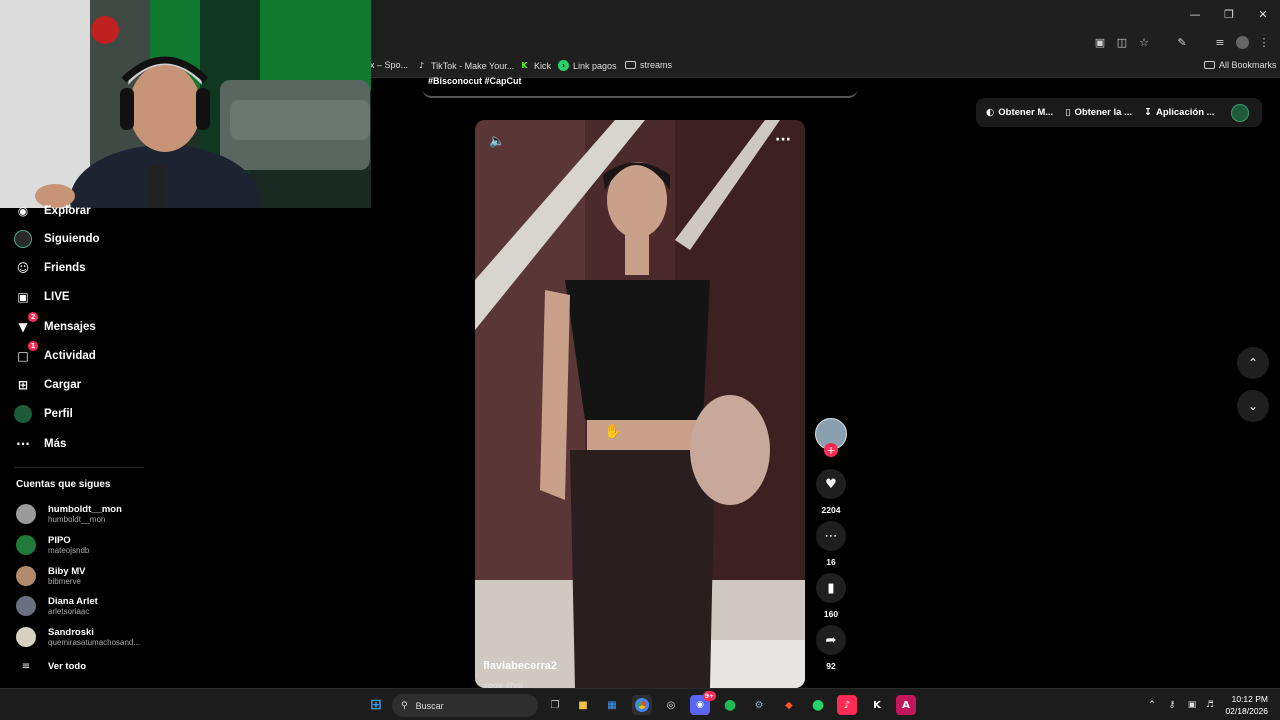 Image resolution: width=1280 pixels, height=720 pixels. I want to click on bookmark-item: streams, so click(648, 65).